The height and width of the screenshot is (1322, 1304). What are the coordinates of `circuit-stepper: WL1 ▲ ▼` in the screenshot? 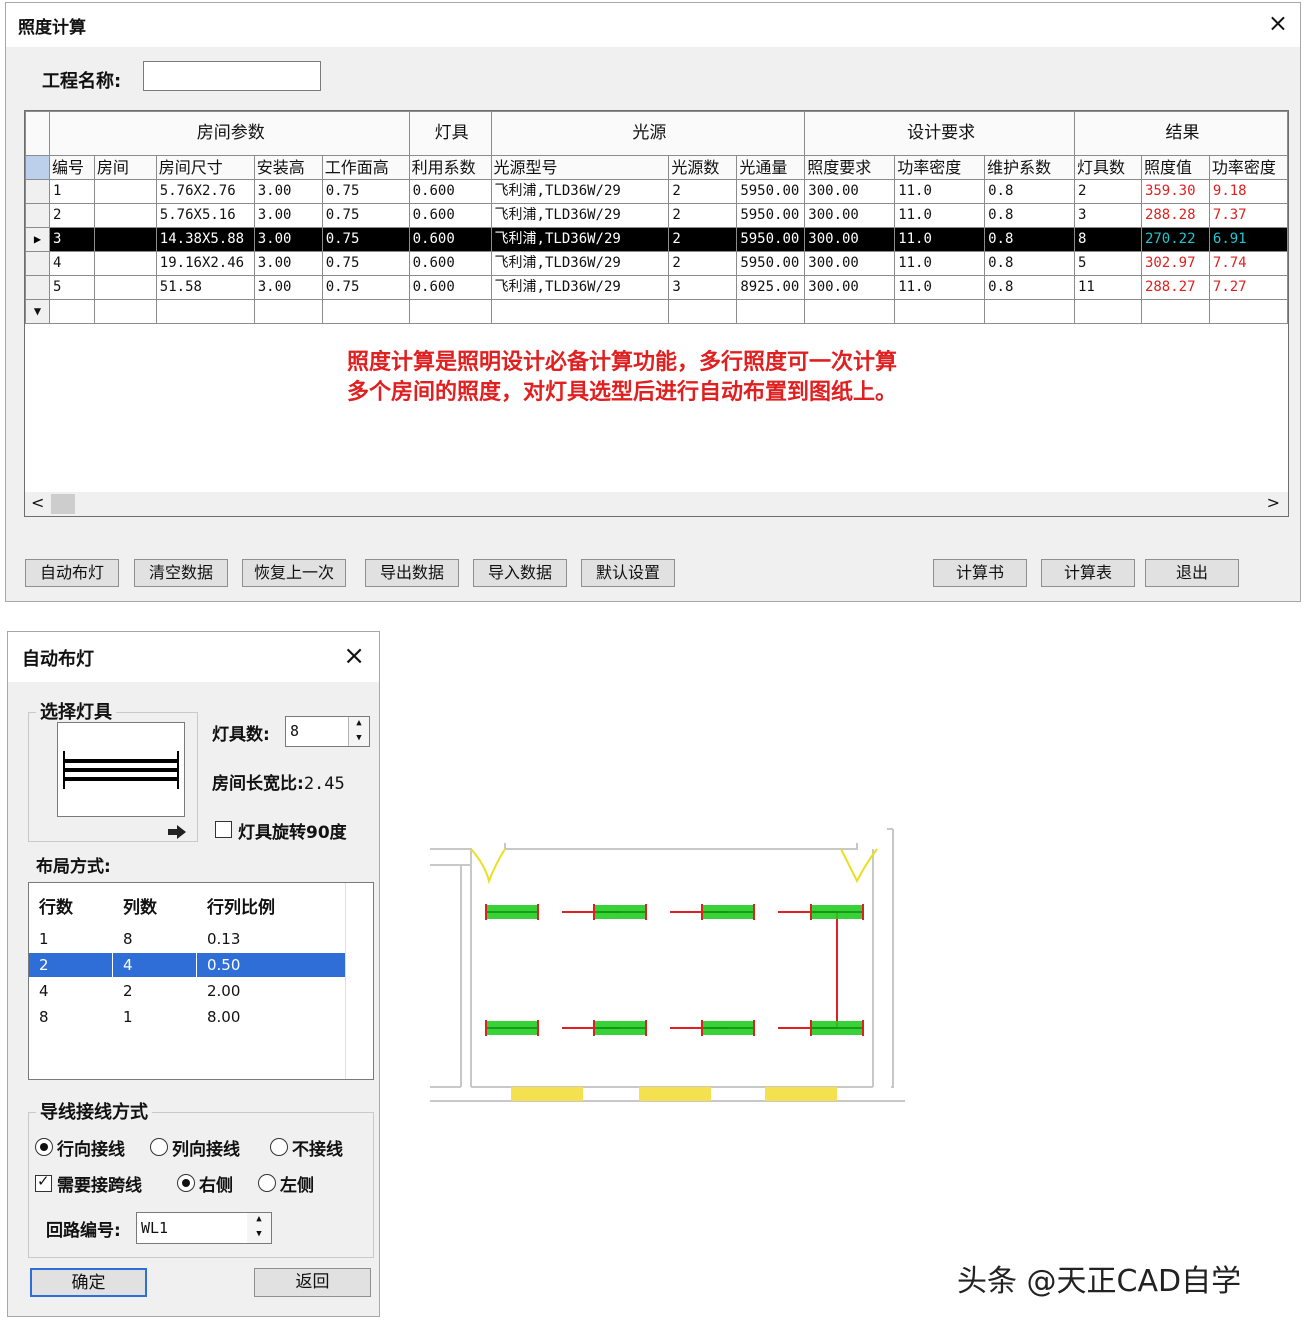 It's located at (204, 1228).